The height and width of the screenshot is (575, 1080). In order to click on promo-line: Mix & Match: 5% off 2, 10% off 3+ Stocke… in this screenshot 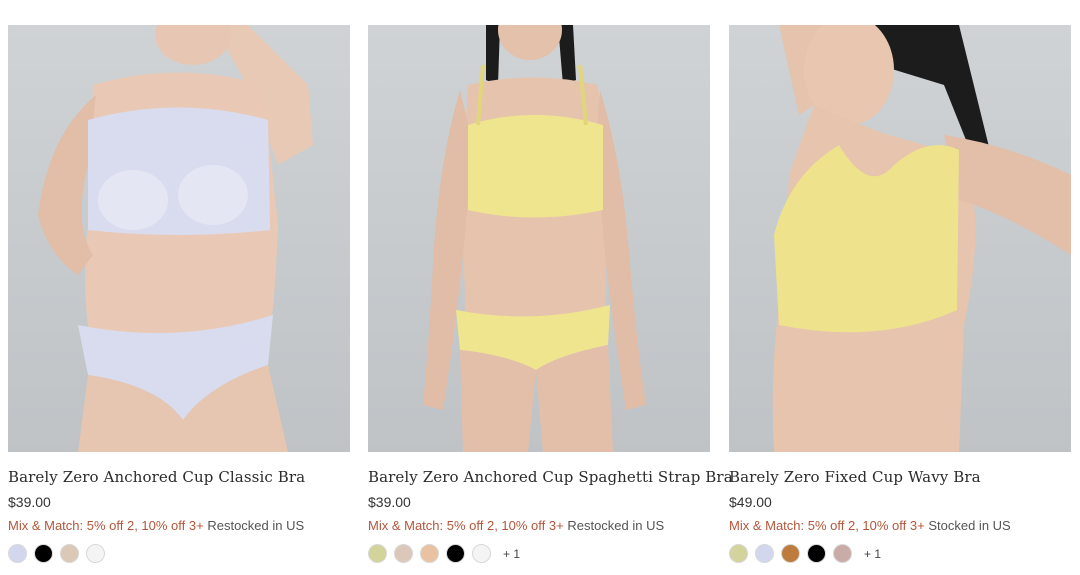, I will do `click(900, 525)`.